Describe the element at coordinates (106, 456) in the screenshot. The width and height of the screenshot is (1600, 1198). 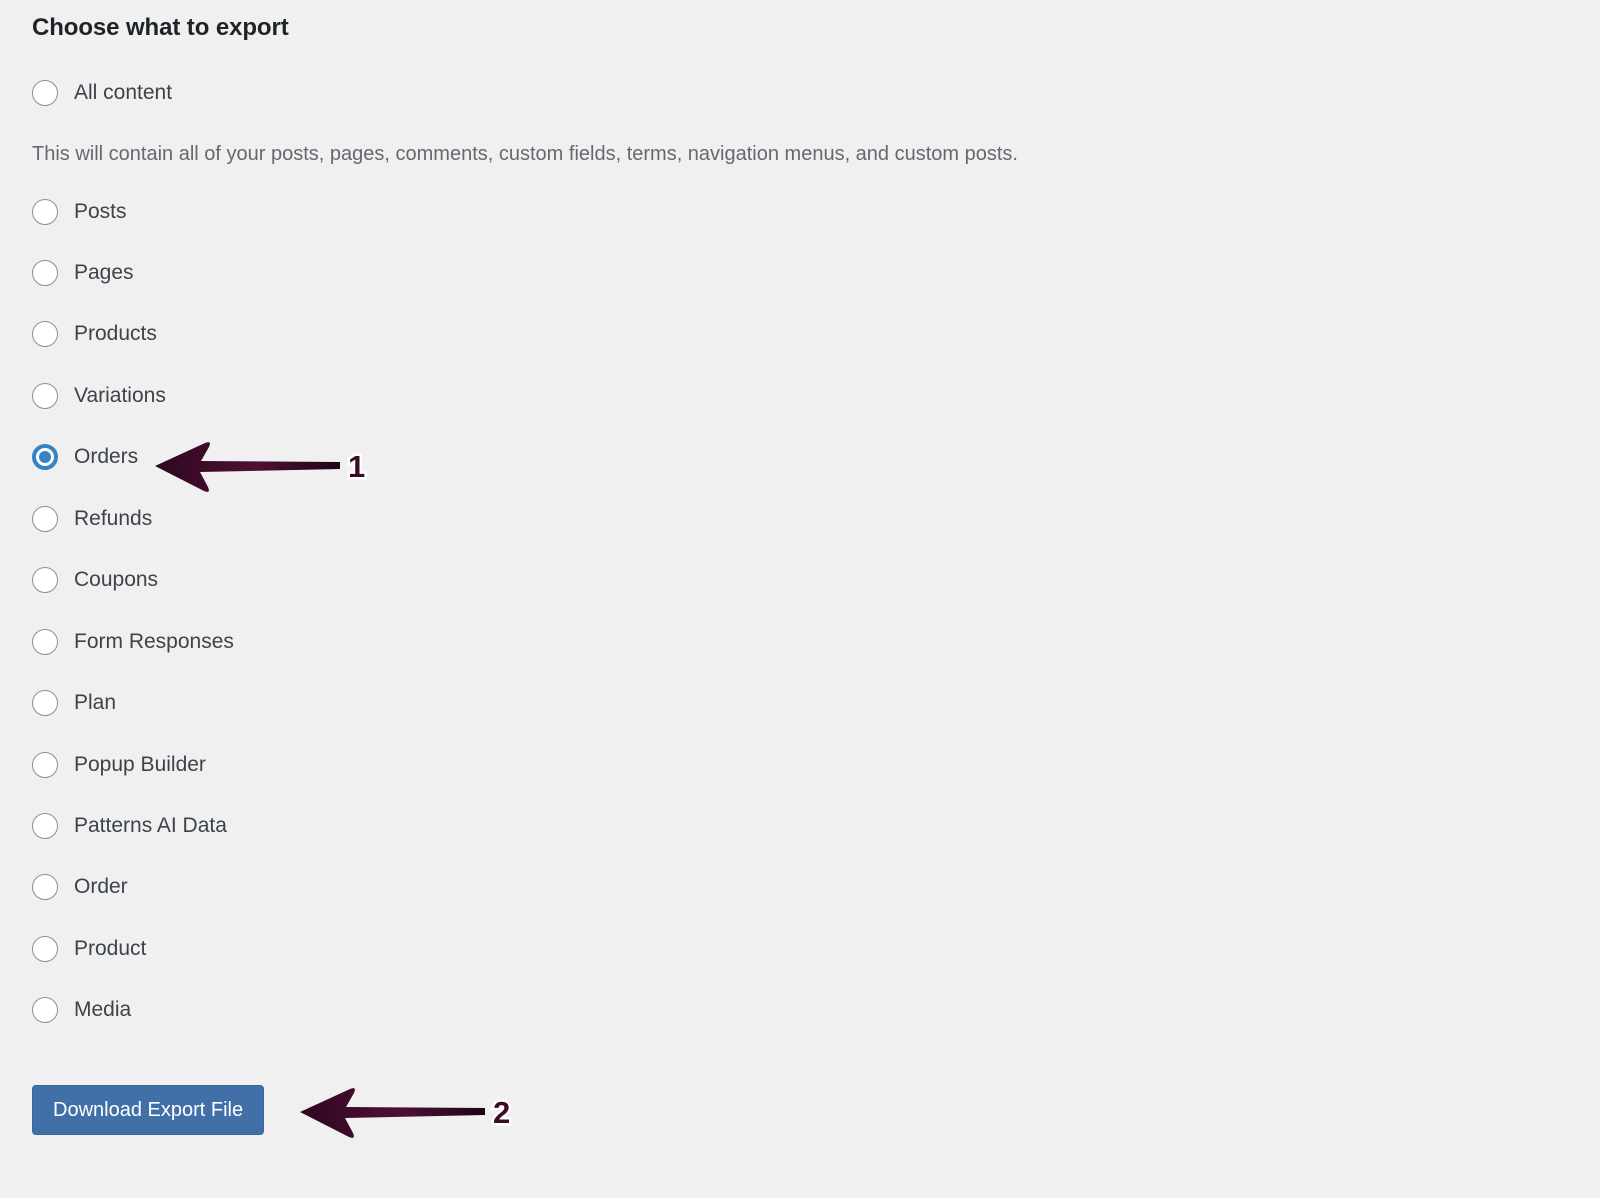
I see `export-option-label: Orders` at that location.